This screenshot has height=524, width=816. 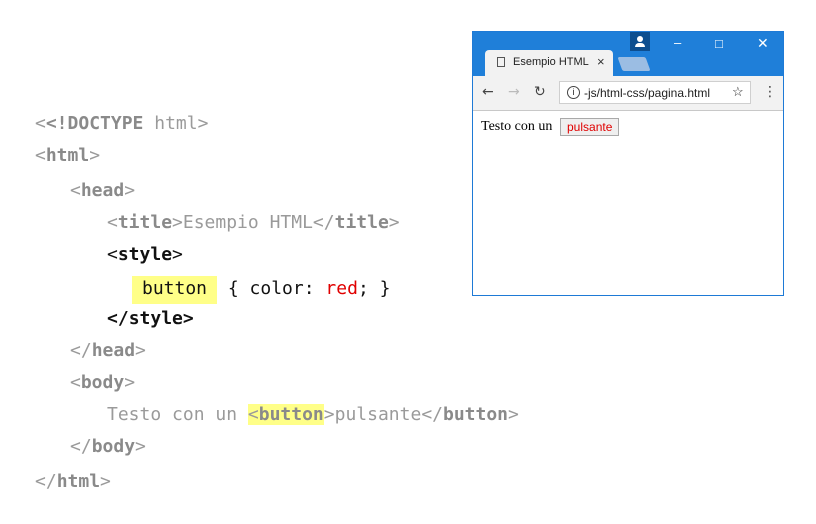 I want to click on address-bar: i -js/html-css/pagina.html ☆, so click(x=655, y=92).